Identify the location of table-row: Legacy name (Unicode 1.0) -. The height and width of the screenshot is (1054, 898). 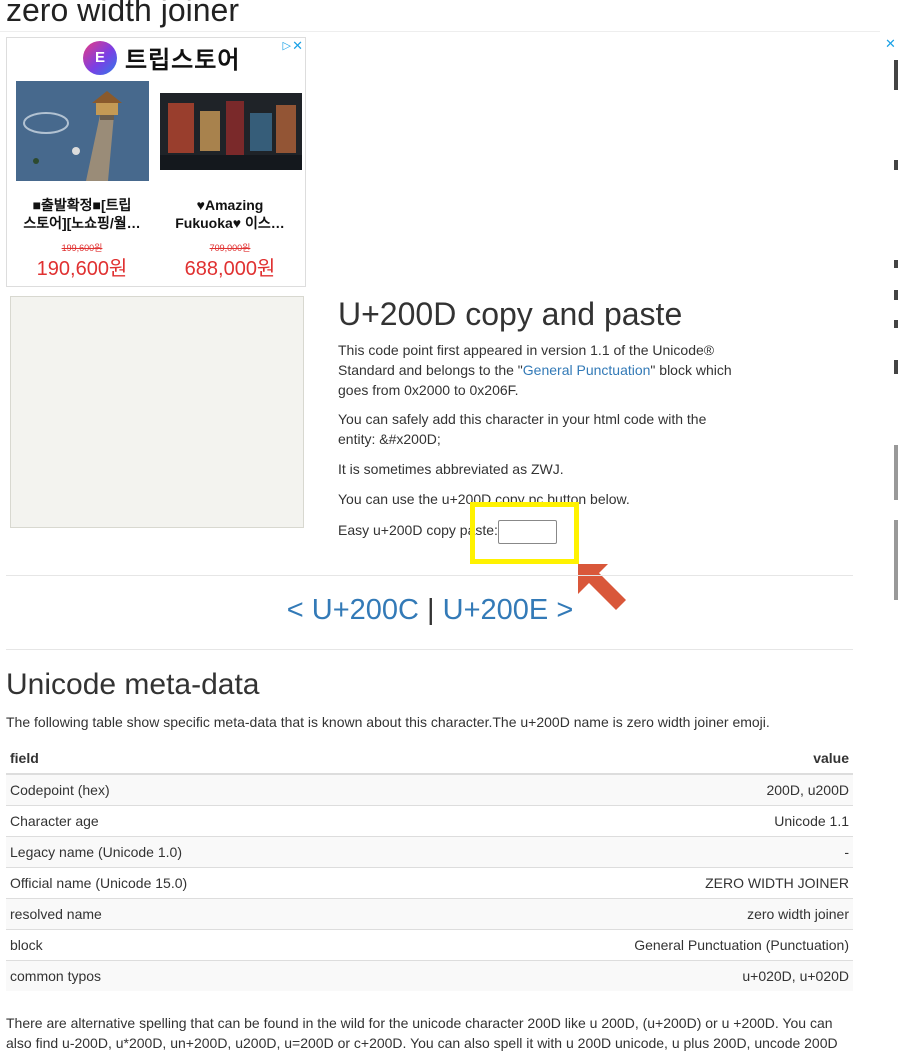
(429, 851).